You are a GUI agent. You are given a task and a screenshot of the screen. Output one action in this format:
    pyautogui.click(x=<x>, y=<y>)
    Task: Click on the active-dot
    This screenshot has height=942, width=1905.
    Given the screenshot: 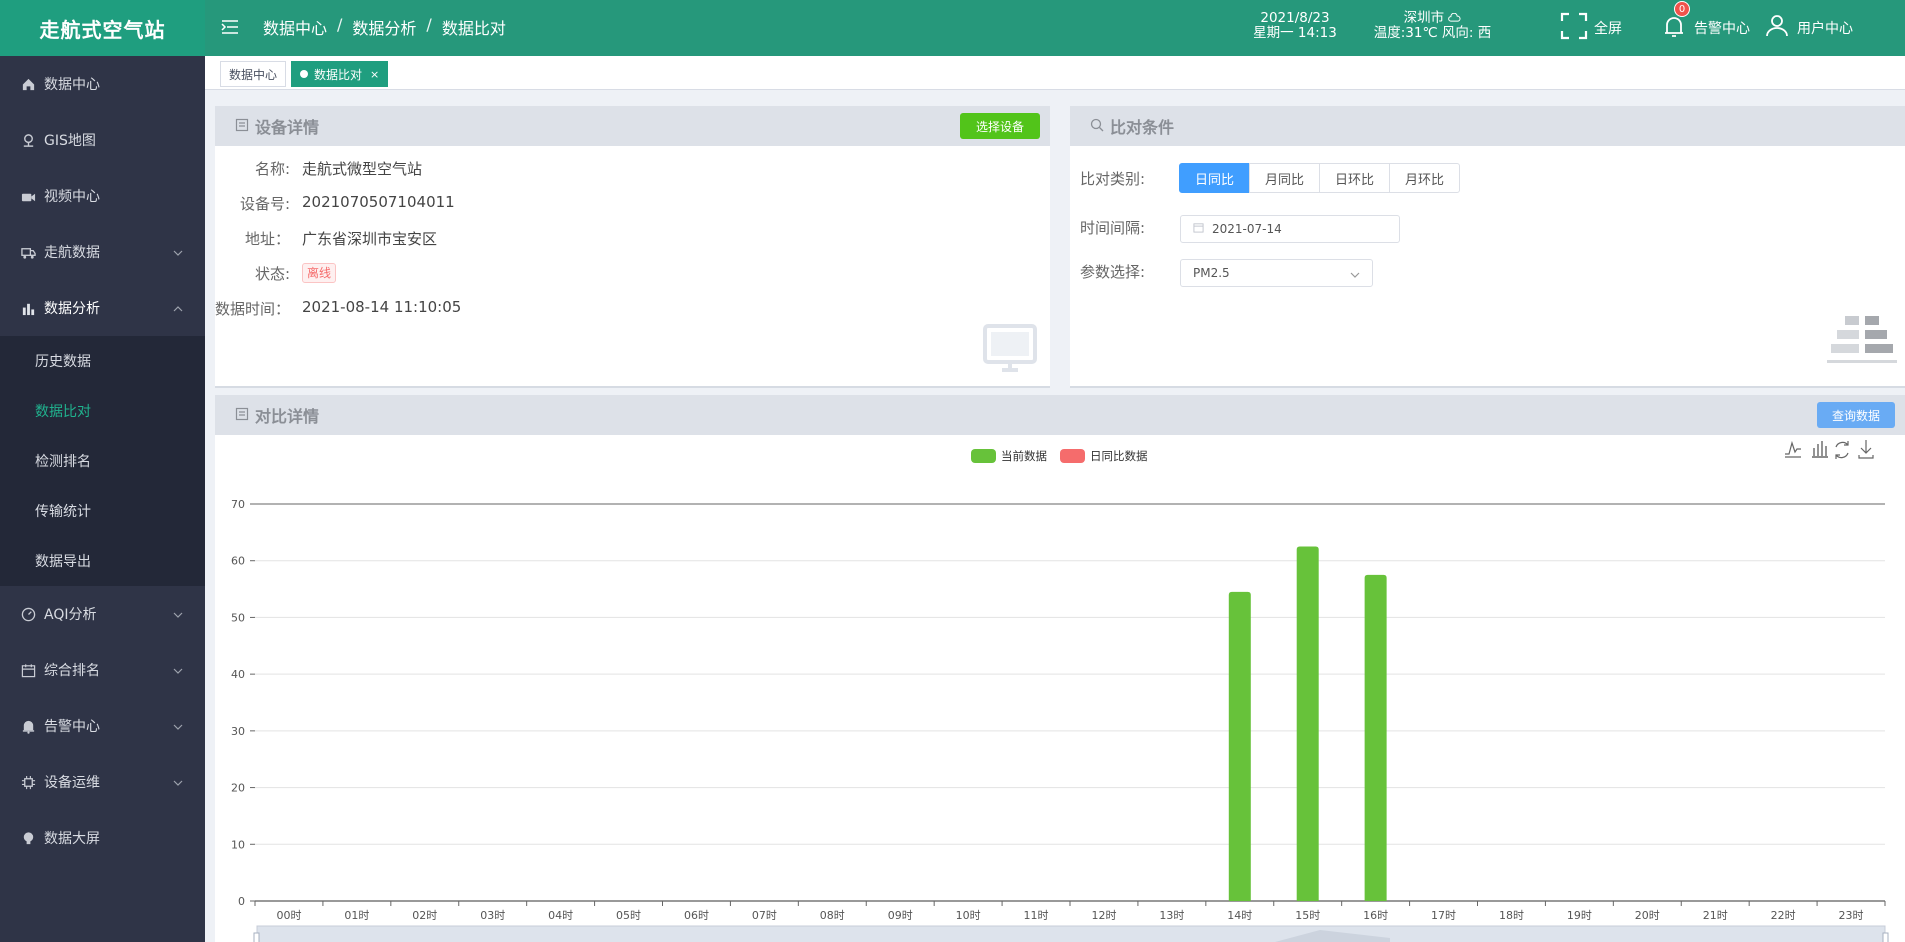 What is the action you would take?
    pyautogui.click(x=304, y=74)
    